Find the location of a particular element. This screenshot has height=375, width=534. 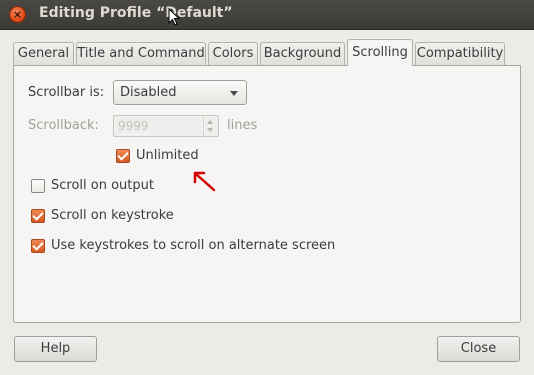

tab-background: Background is located at coordinates (302, 53).